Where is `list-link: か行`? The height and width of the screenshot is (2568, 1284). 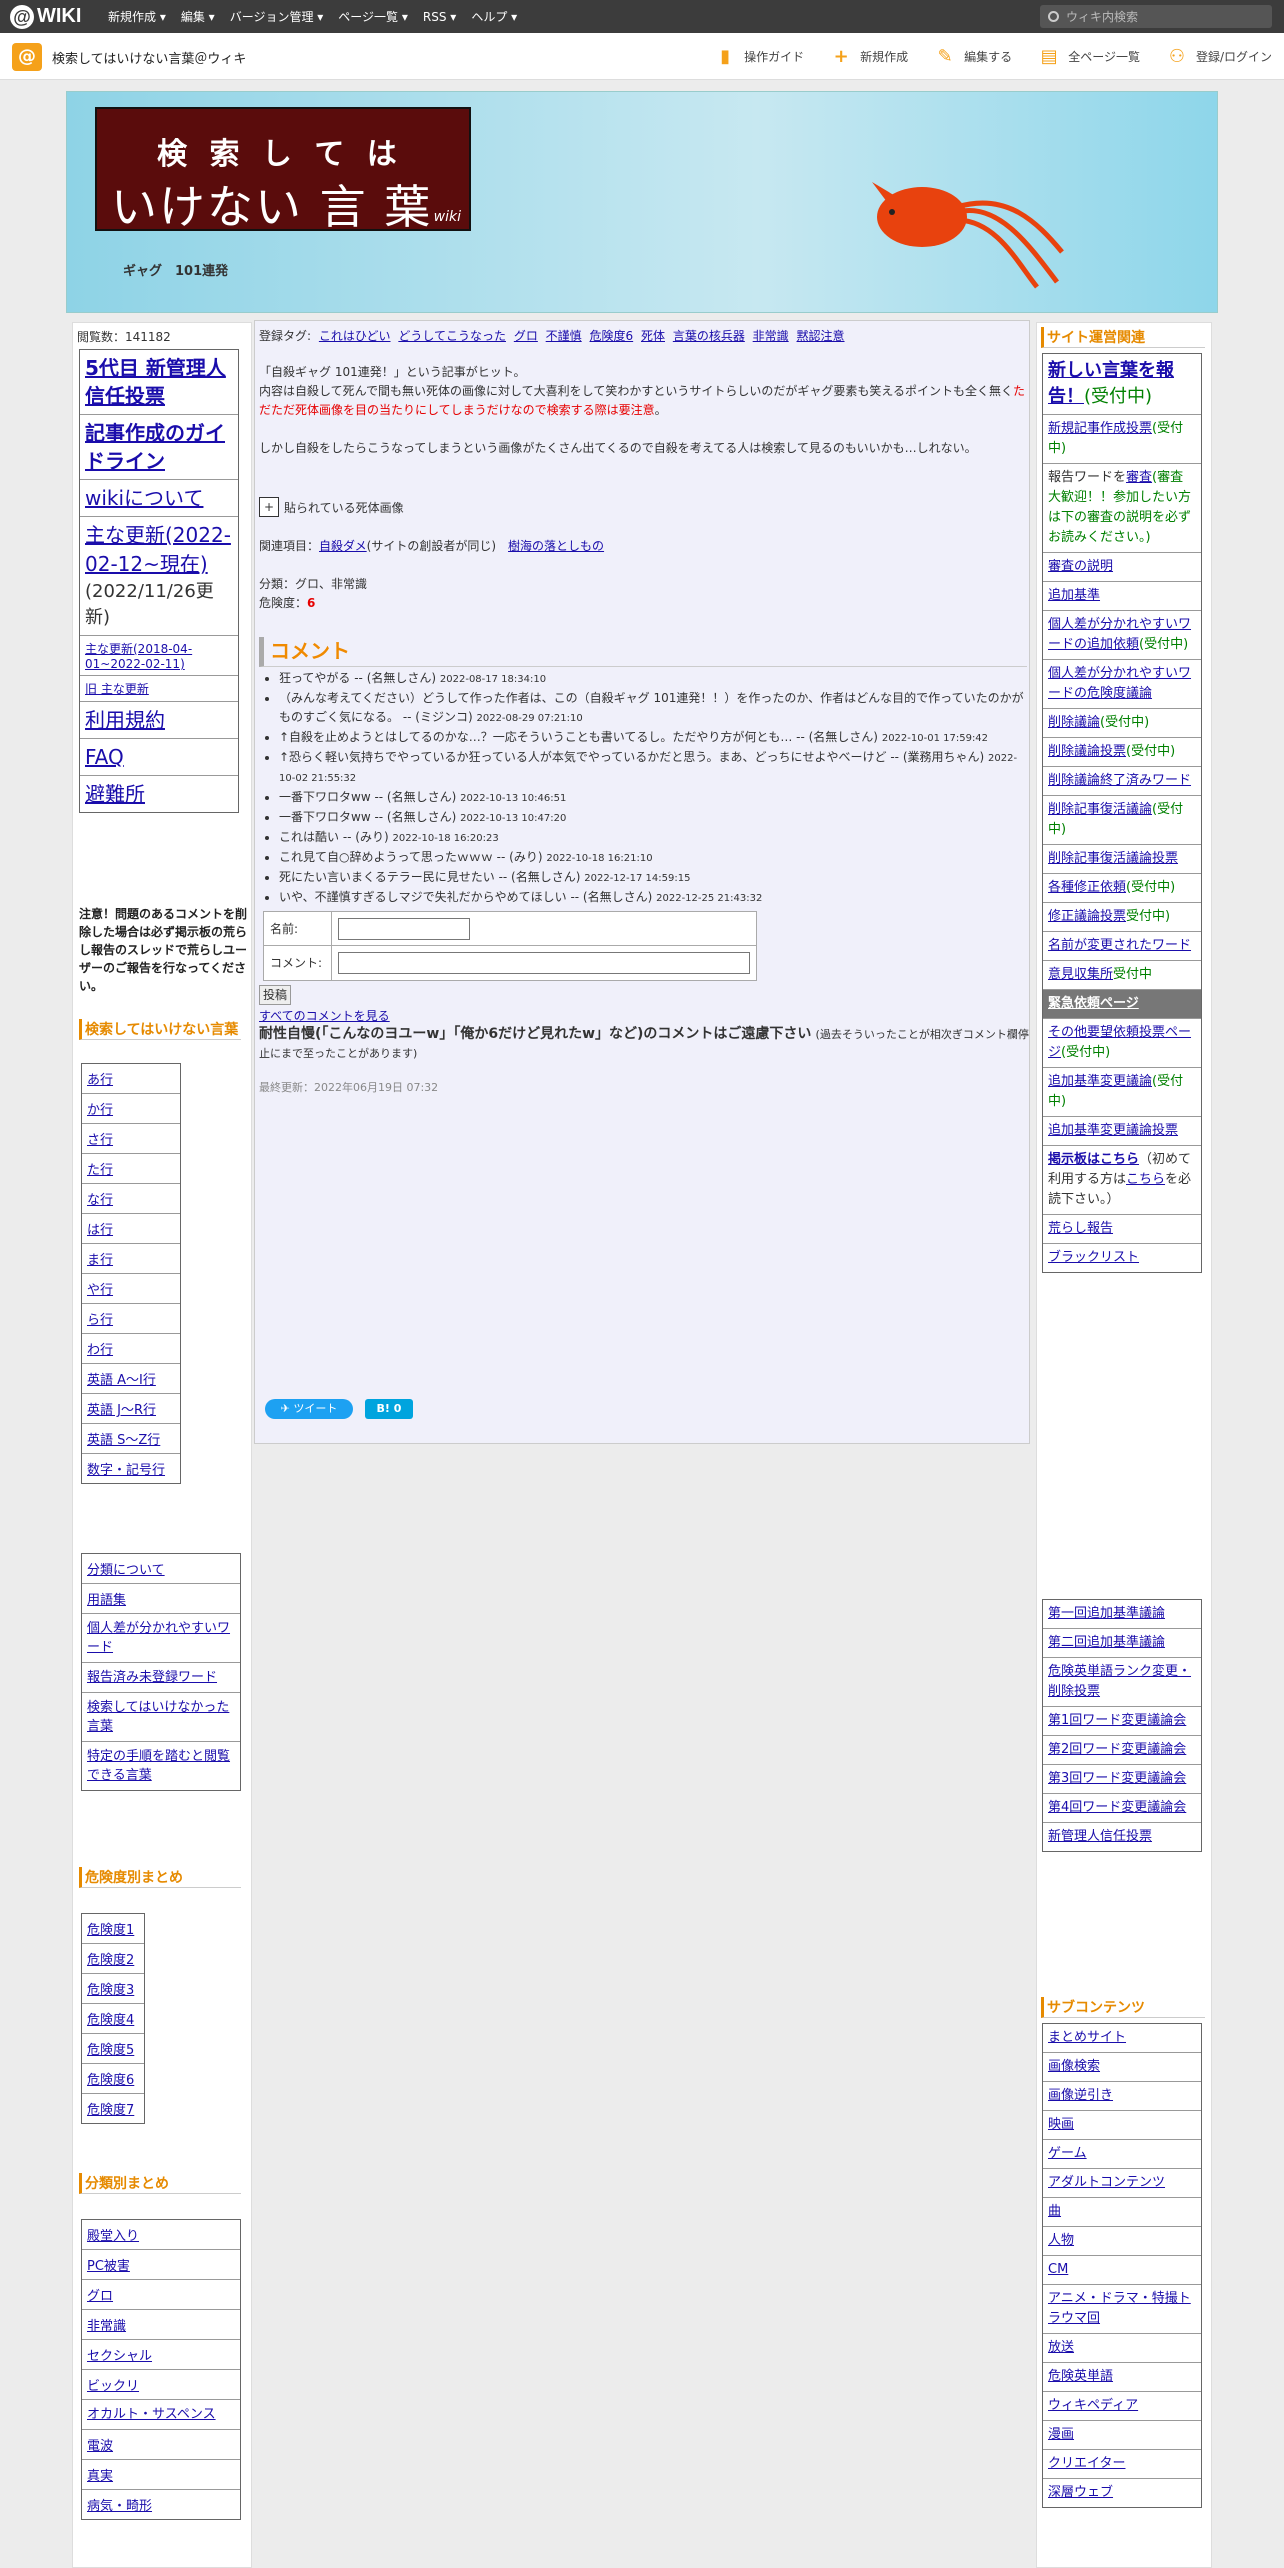
list-link: か行 is located at coordinates (100, 1110).